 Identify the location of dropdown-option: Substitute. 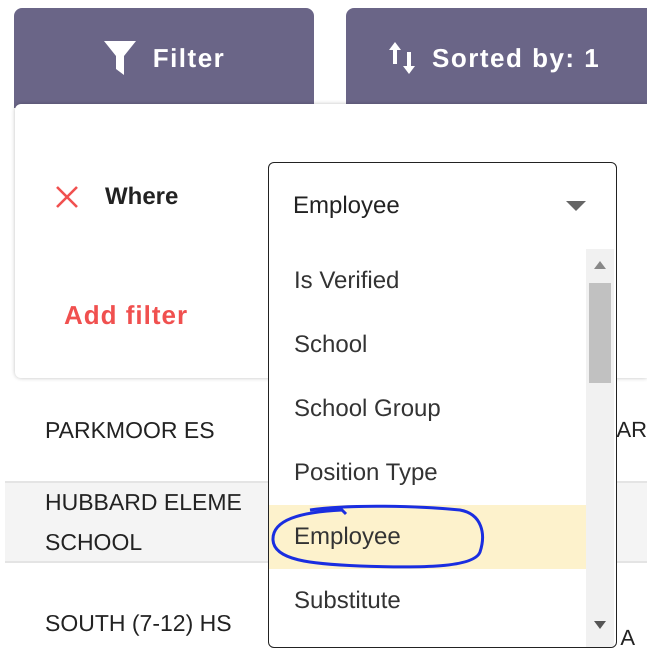
(427, 601).